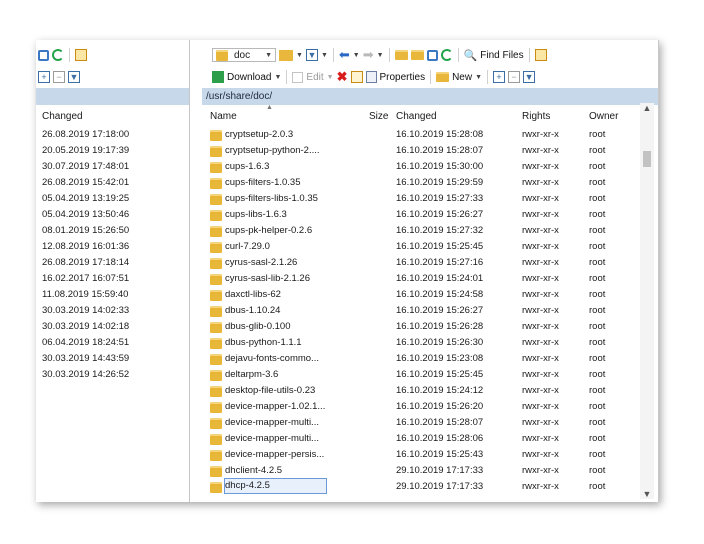 The height and width of the screenshot is (544, 704). I want to click on left-list-item: 30.03.2019 14:02:33, so click(85, 311).